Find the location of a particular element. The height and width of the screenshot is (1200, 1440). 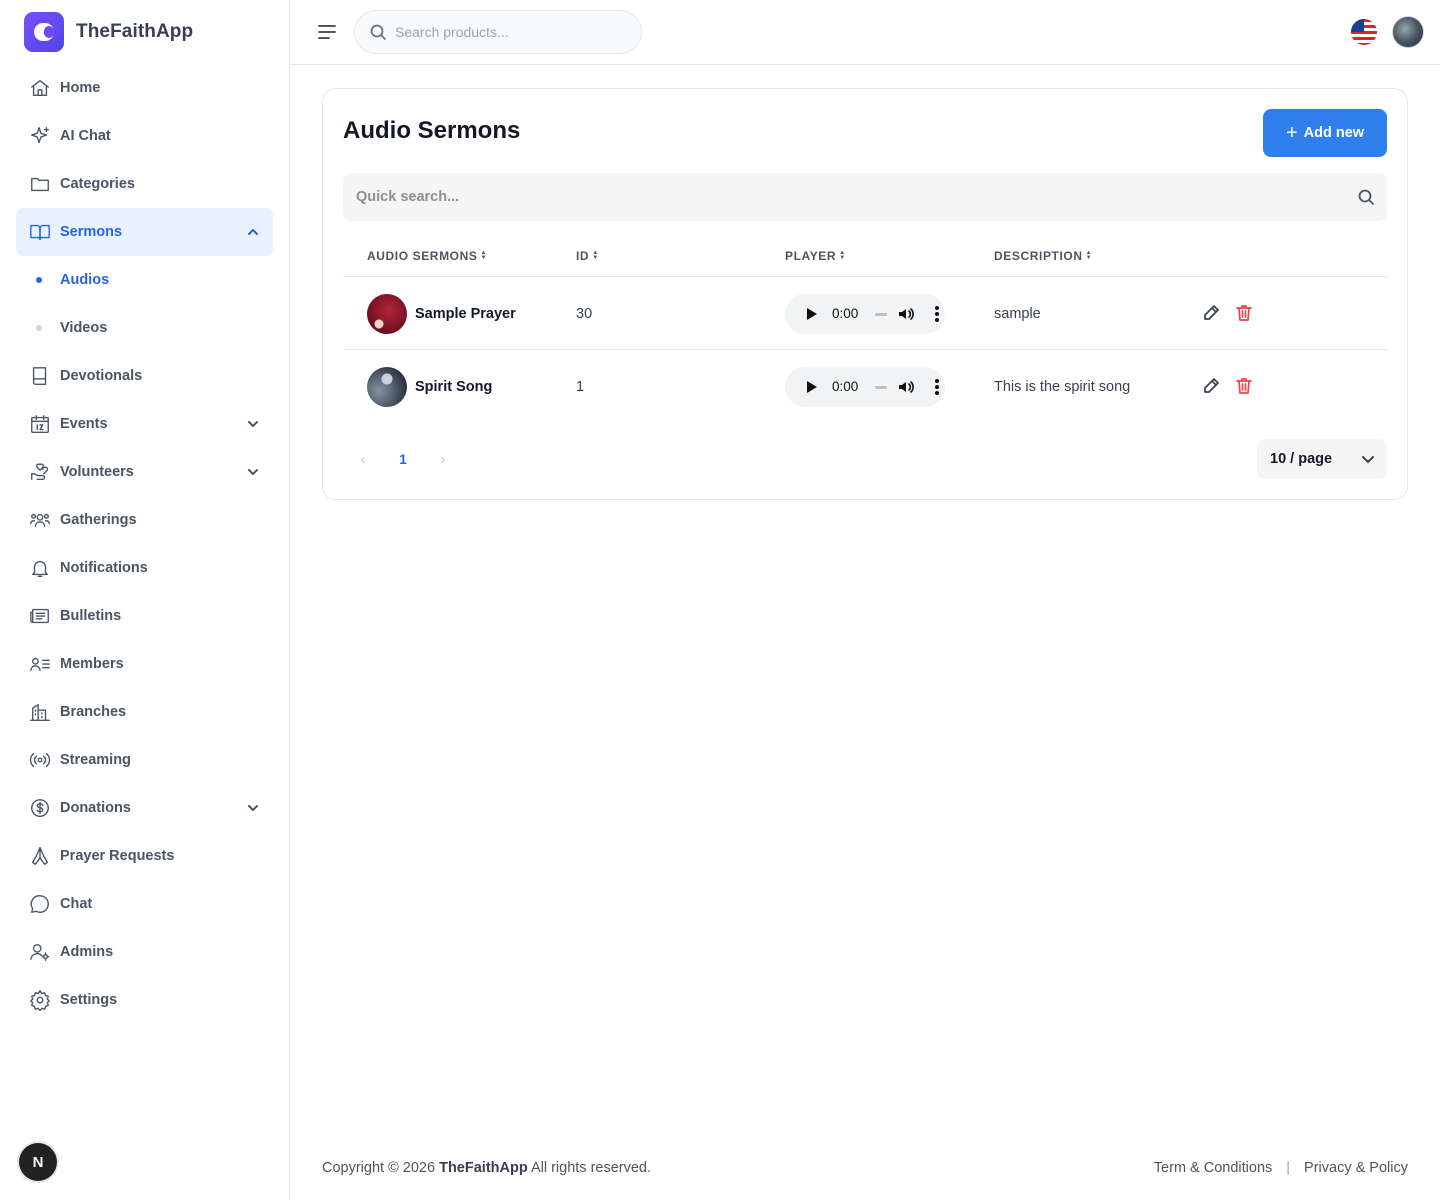

sidebar-item-settings: Settings is located at coordinates (144, 1000).